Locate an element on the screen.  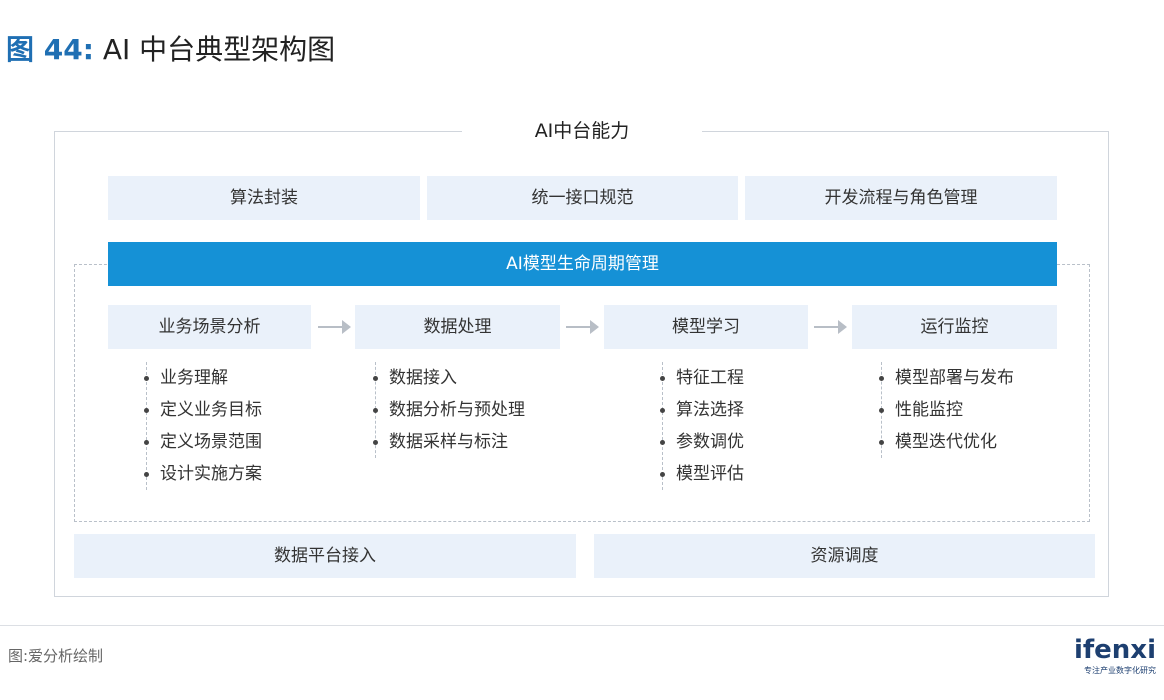
task-list-business-analysis: 业务理解 定义业务目标 定义场景范围 设计实施方案 is located at coordinates (203, 426).